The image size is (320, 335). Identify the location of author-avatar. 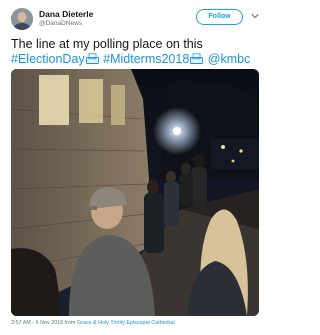
(22, 19).